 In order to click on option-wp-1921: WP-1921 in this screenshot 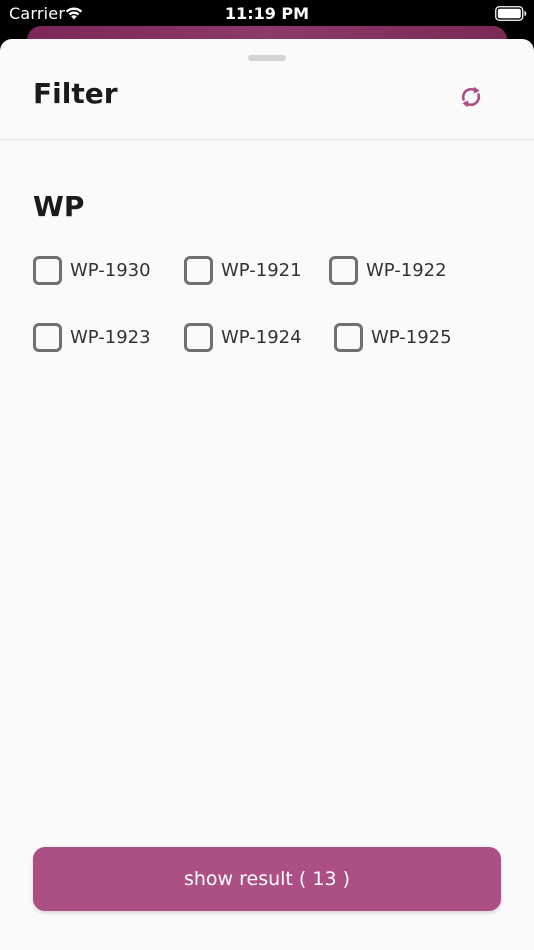, I will do `click(243, 270)`.